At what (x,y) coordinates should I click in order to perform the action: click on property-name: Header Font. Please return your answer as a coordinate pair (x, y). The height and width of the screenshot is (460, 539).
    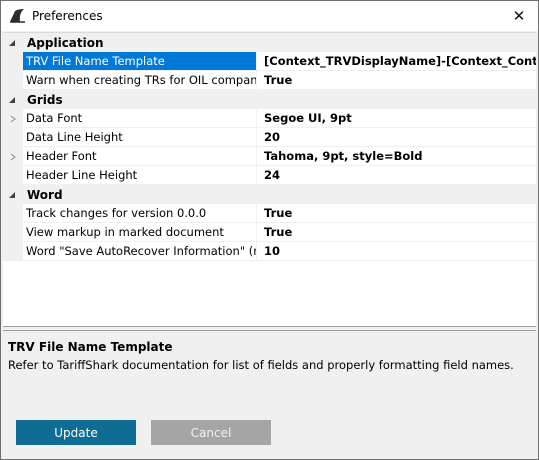
    Looking at the image, I should click on (139, 156).